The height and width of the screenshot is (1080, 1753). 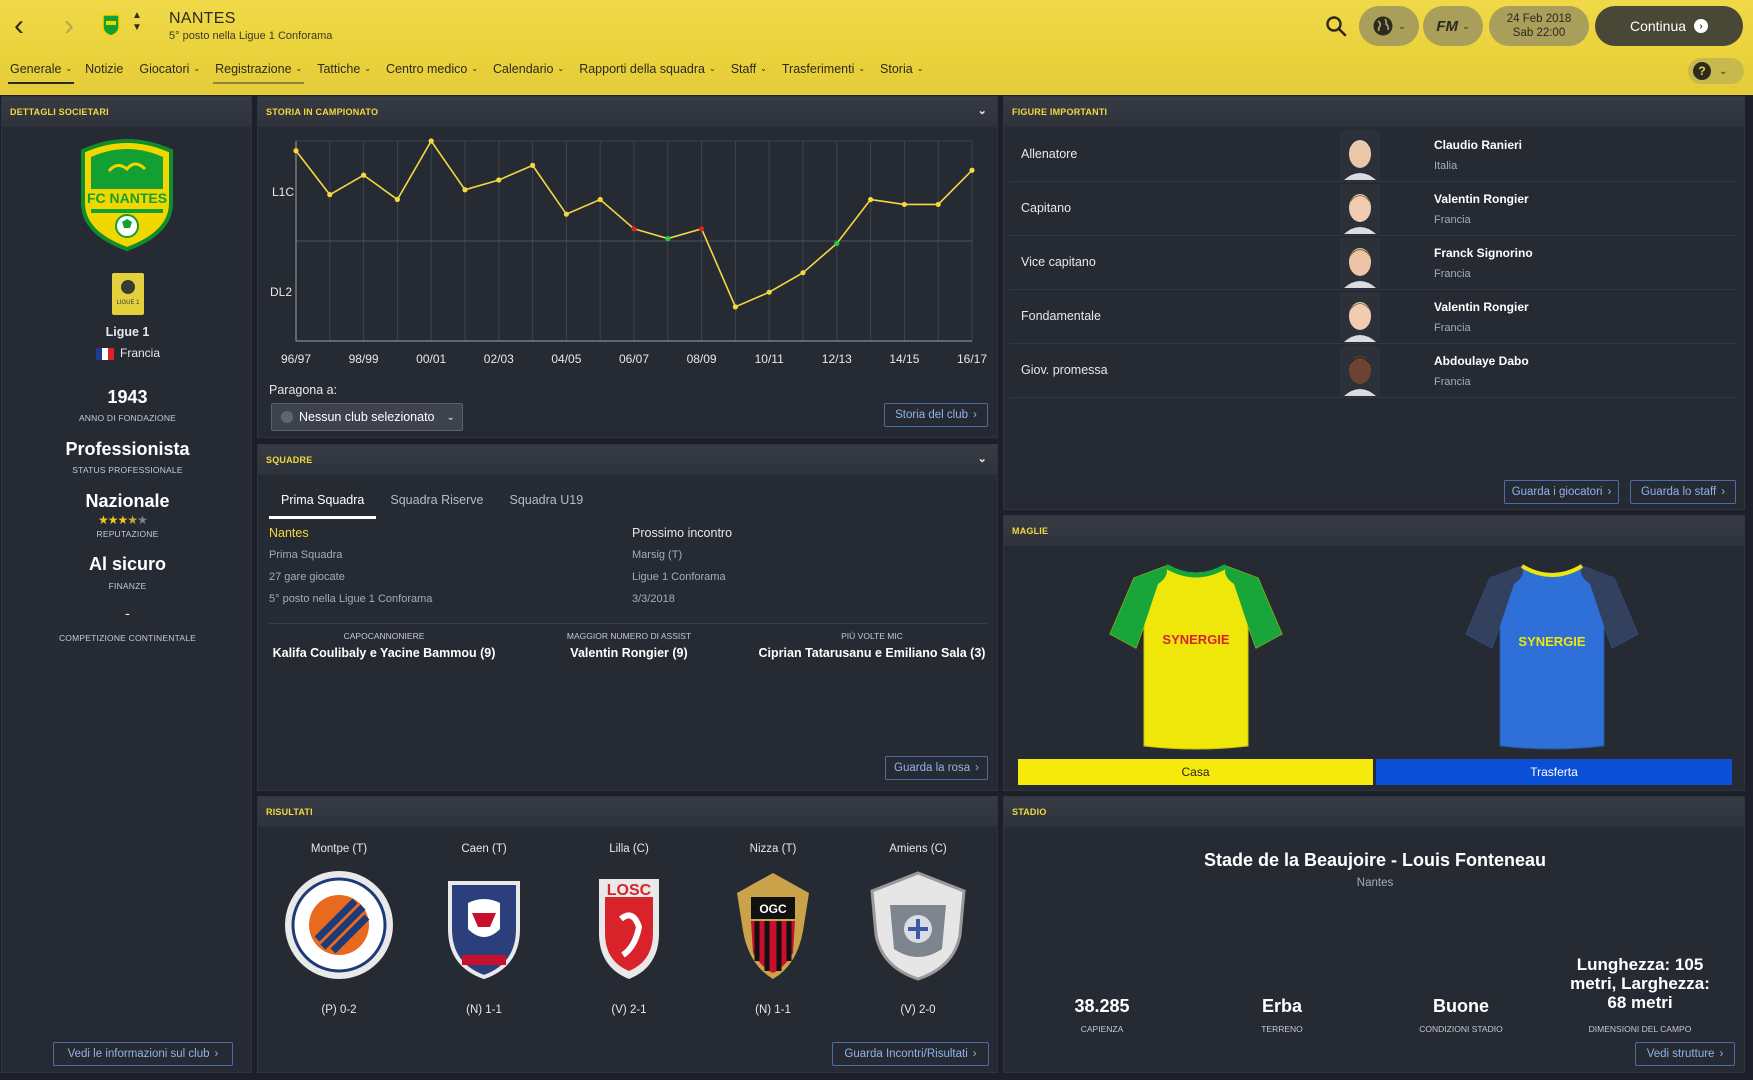 What do you see at coordinates (127, 470) in the screenshot?
I see `status-label: STATUS PROFESSIONALE` at bounding box center [127, 470].